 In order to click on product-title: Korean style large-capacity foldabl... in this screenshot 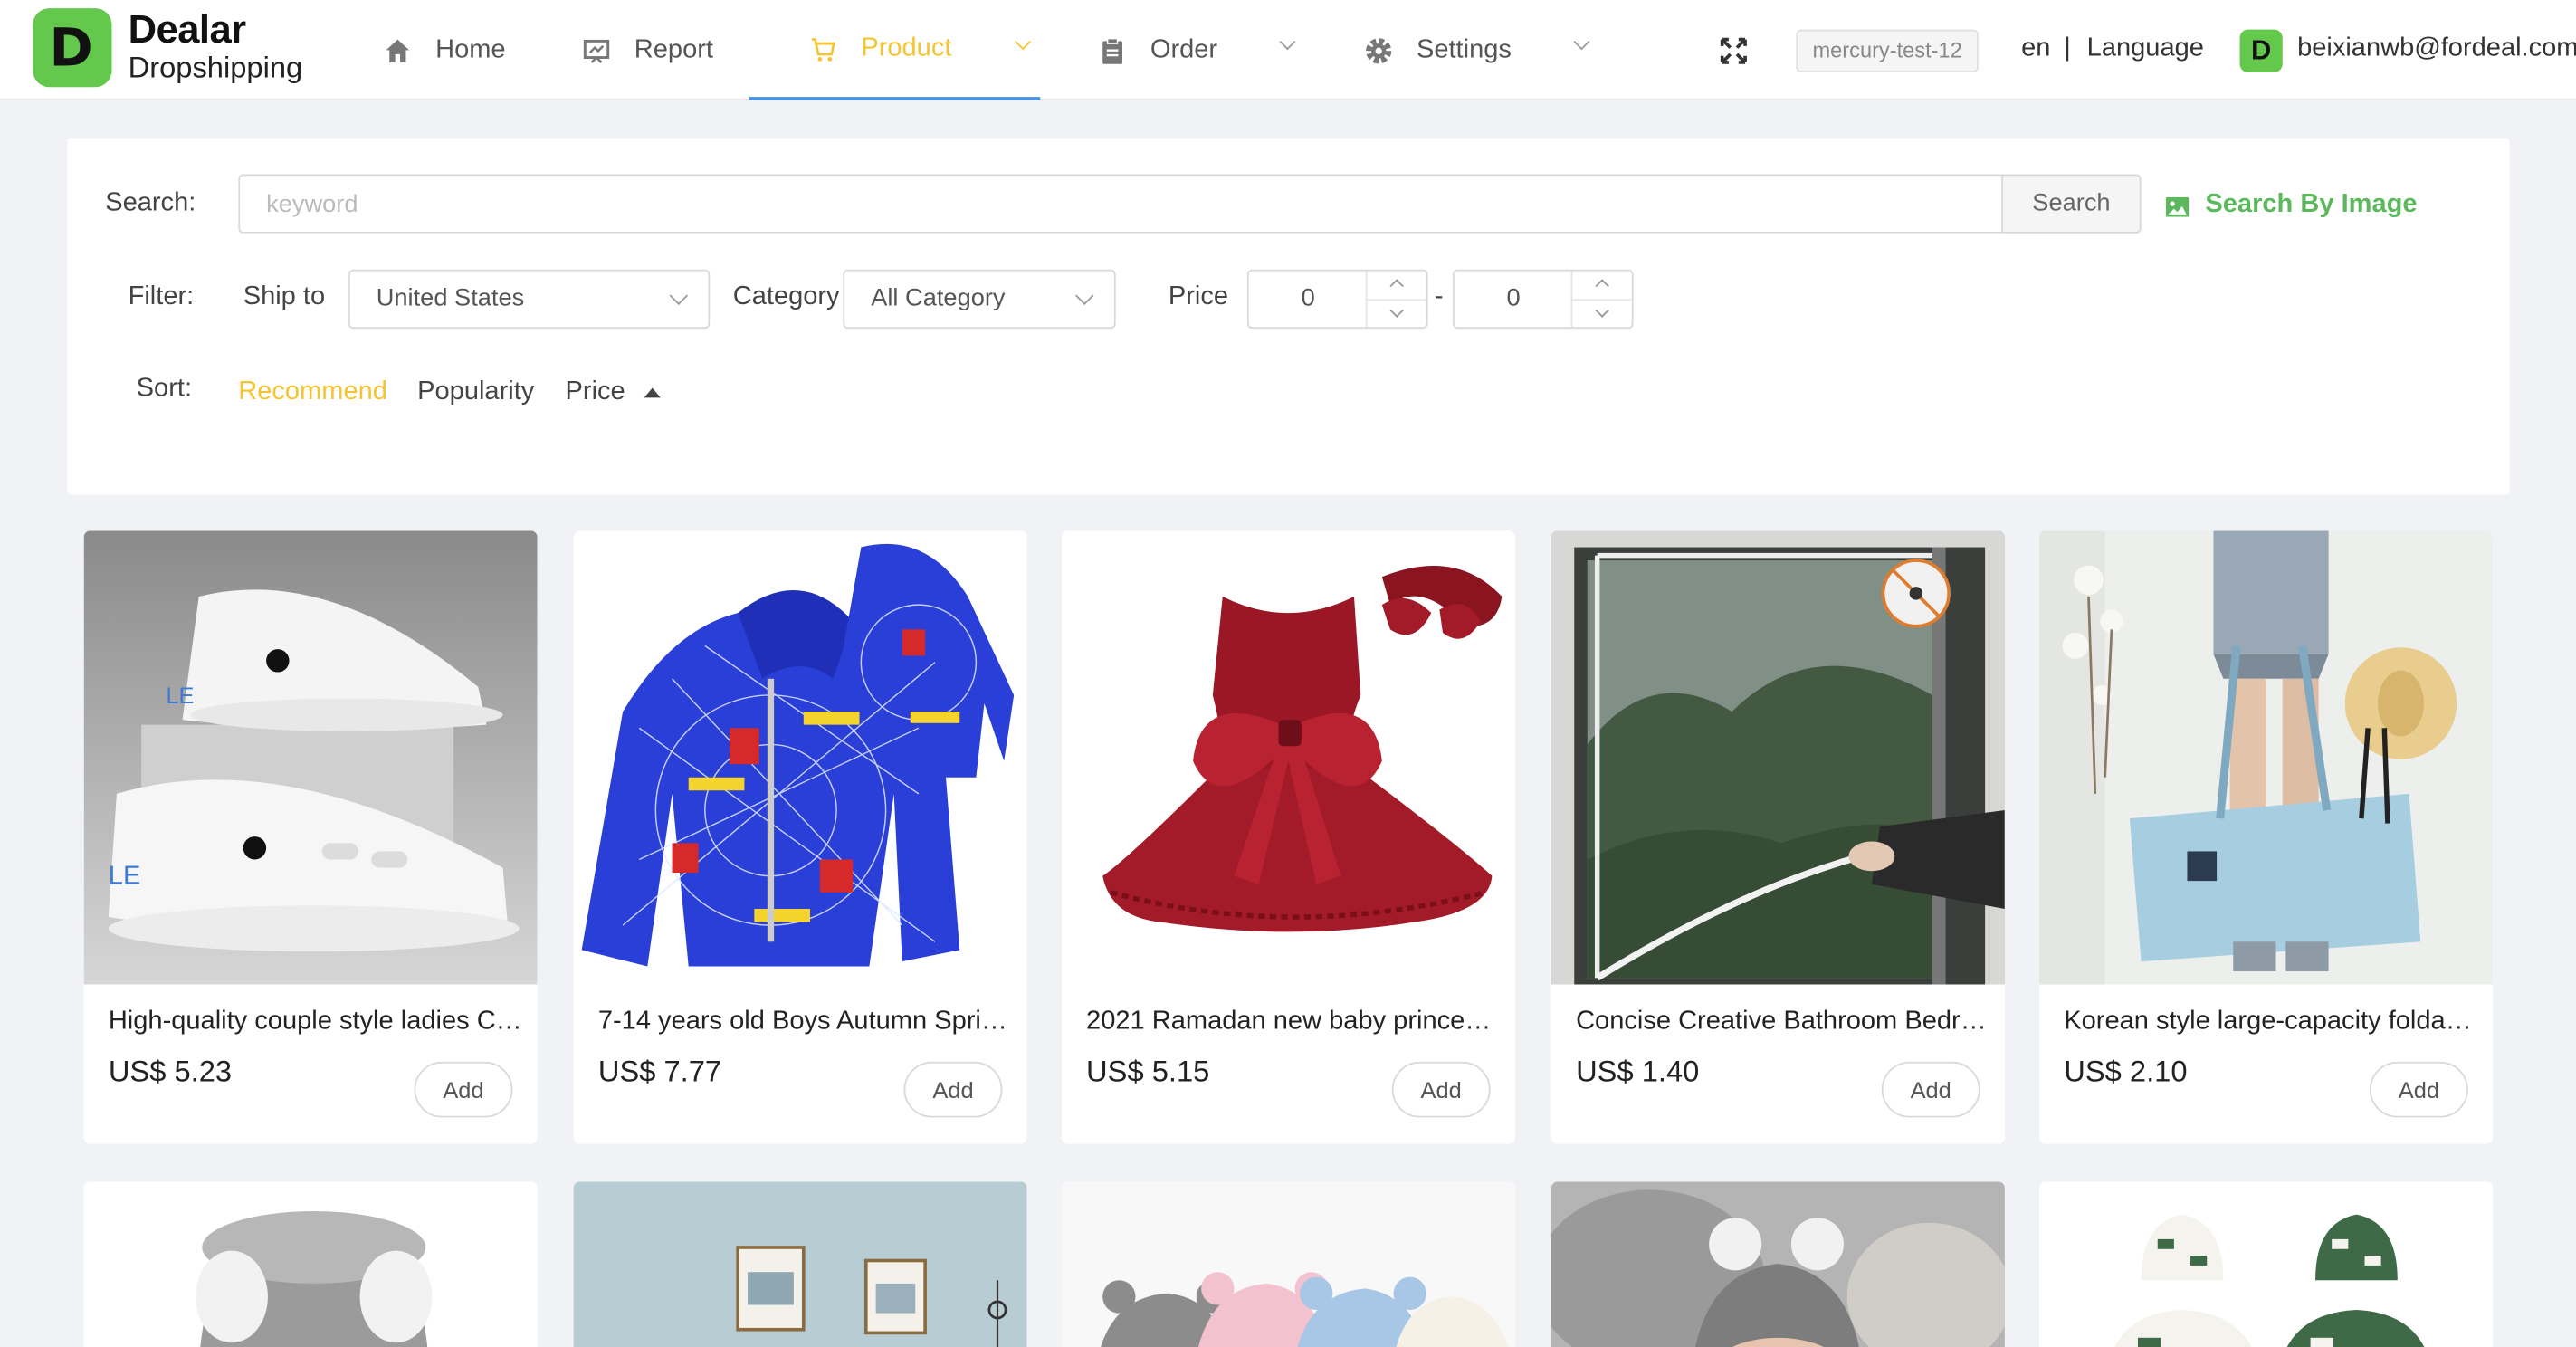, I will do `click(2271, 1022)`.